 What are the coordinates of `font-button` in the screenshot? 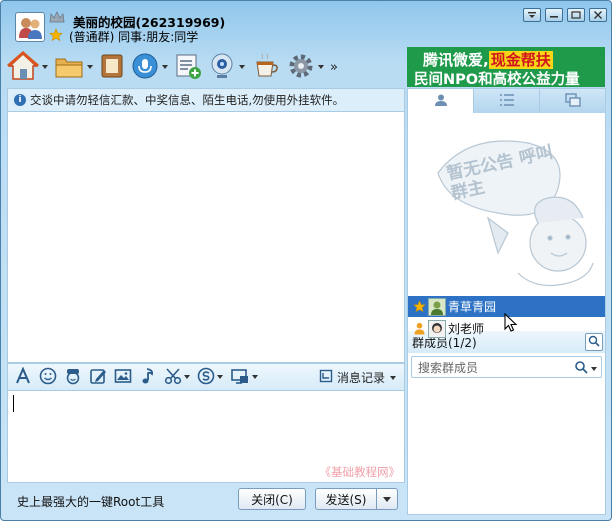 It's located at (23, 376).